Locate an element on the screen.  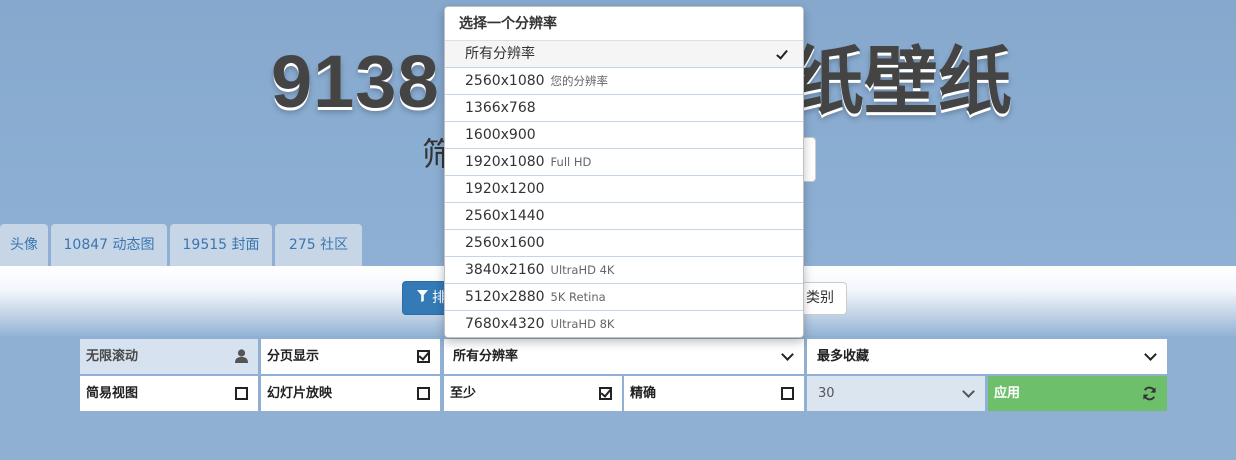
tab-community: 275 社区 is located at coordinates (318, 245).